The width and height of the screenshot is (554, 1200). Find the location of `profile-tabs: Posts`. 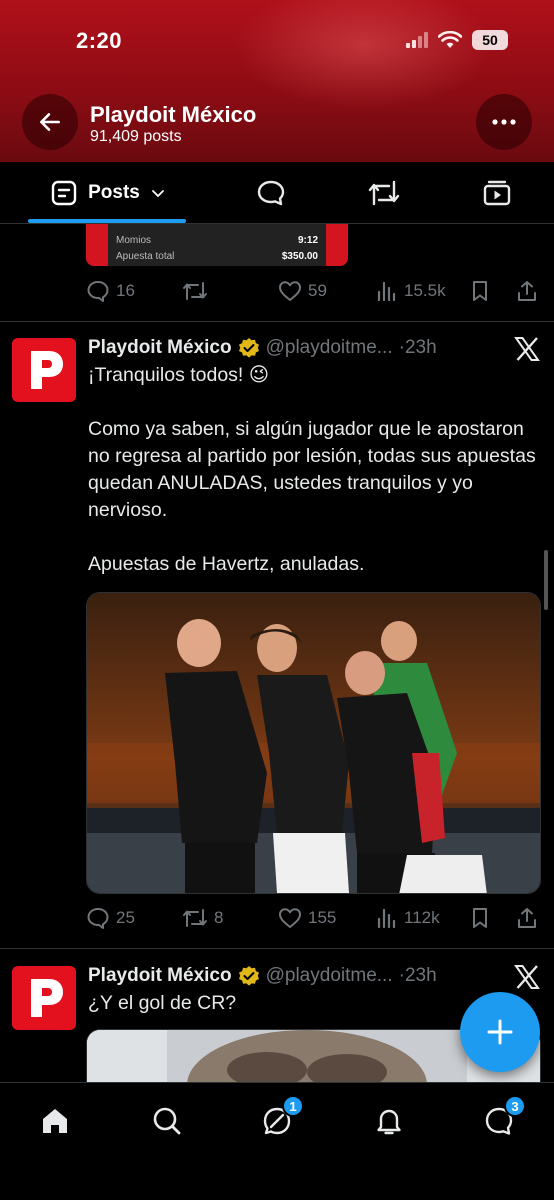

profile-tabs: Posts is located at coordinates (277, 193).